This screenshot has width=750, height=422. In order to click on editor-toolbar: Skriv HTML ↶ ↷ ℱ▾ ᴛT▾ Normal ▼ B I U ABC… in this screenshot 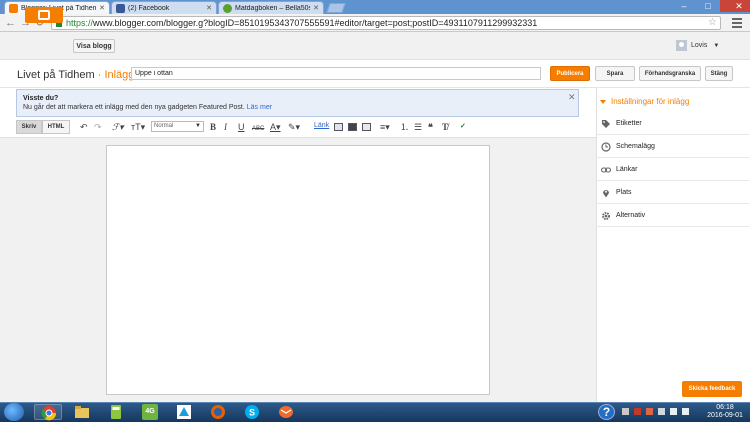, I will do `click(297, 127)`.